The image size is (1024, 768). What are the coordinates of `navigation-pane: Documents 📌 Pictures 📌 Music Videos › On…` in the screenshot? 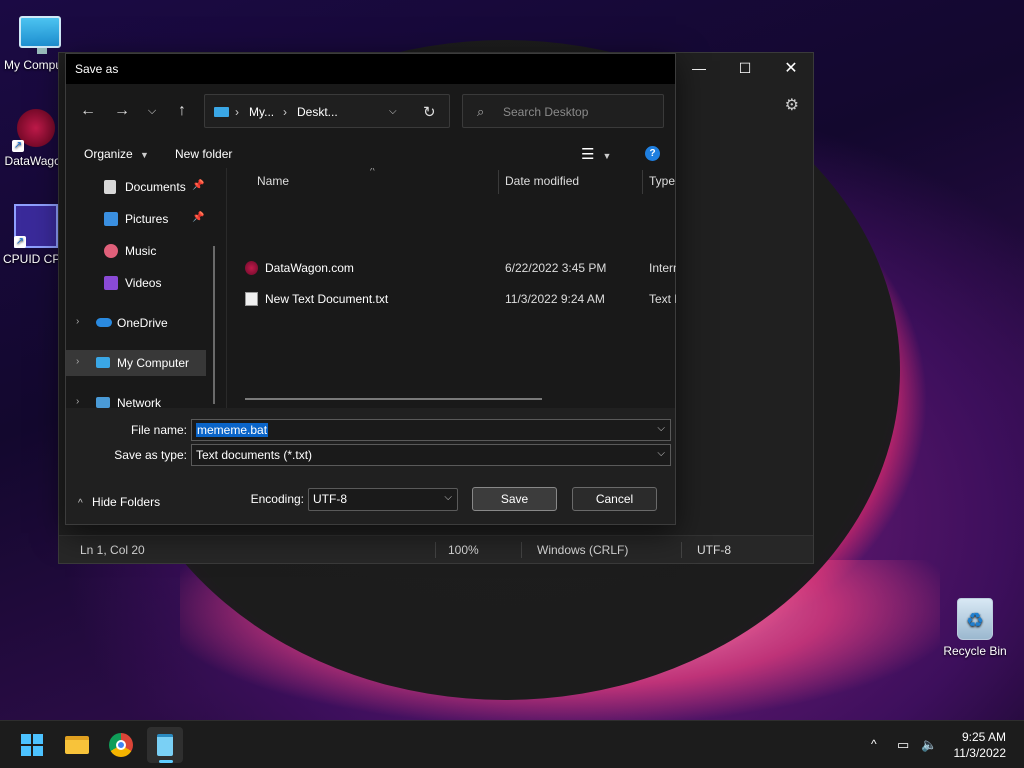 It's located at (145, 290).